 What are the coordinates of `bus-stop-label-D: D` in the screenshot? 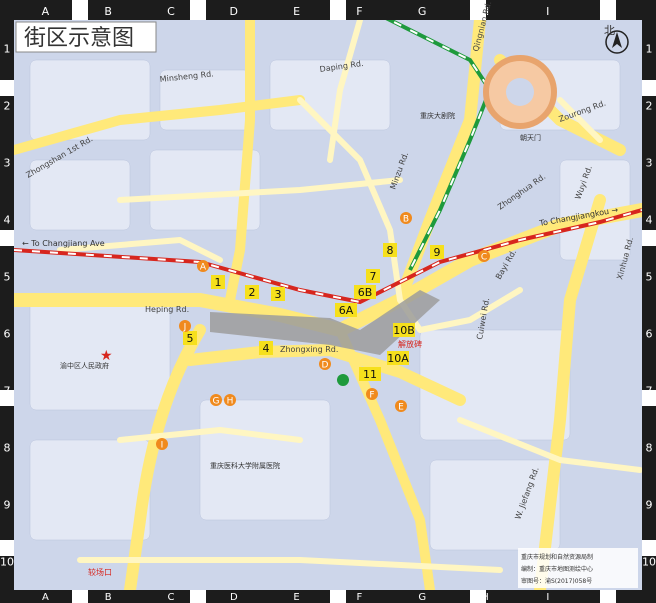 It's located at (325, 366).